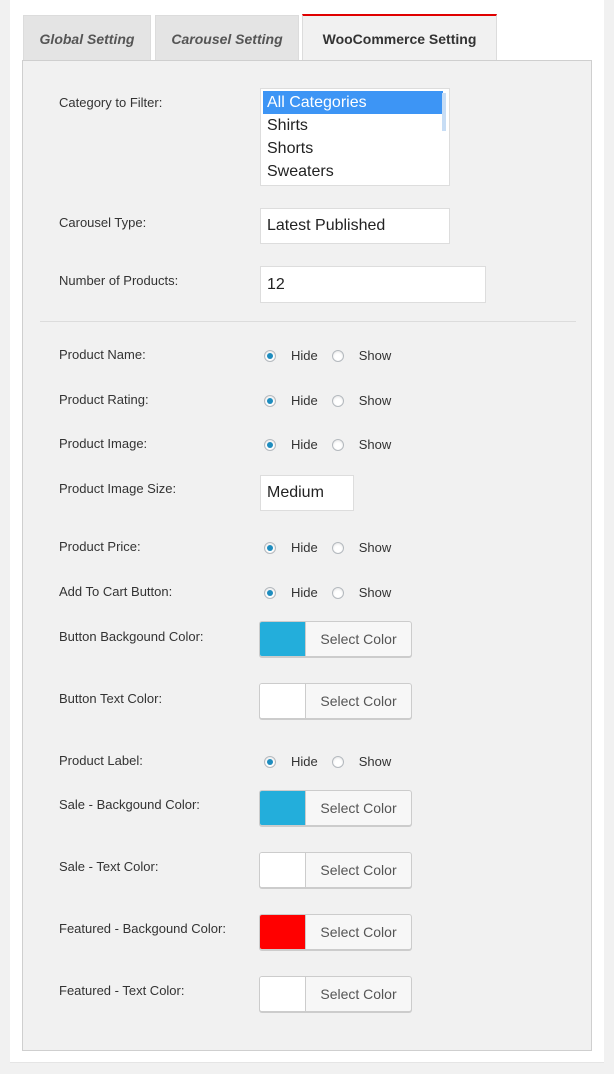  Describe the element at coordinates (270, 355) in the screenshot. I see `product-name-hide-radio` at that location.